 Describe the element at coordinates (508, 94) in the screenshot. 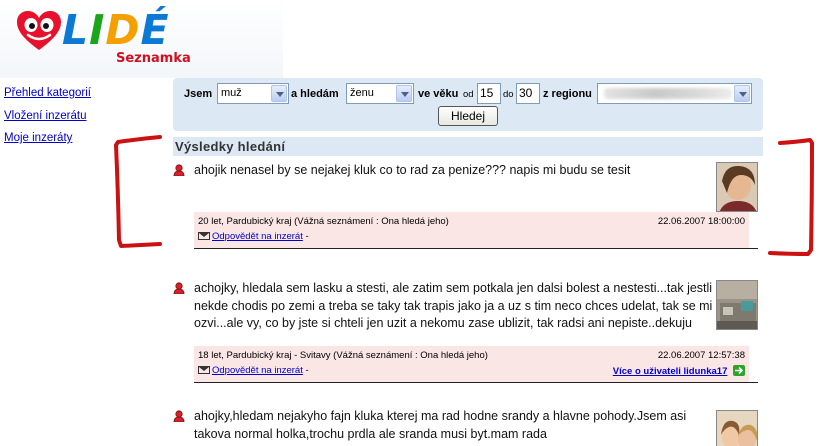

I see `label-do: do` at that location.